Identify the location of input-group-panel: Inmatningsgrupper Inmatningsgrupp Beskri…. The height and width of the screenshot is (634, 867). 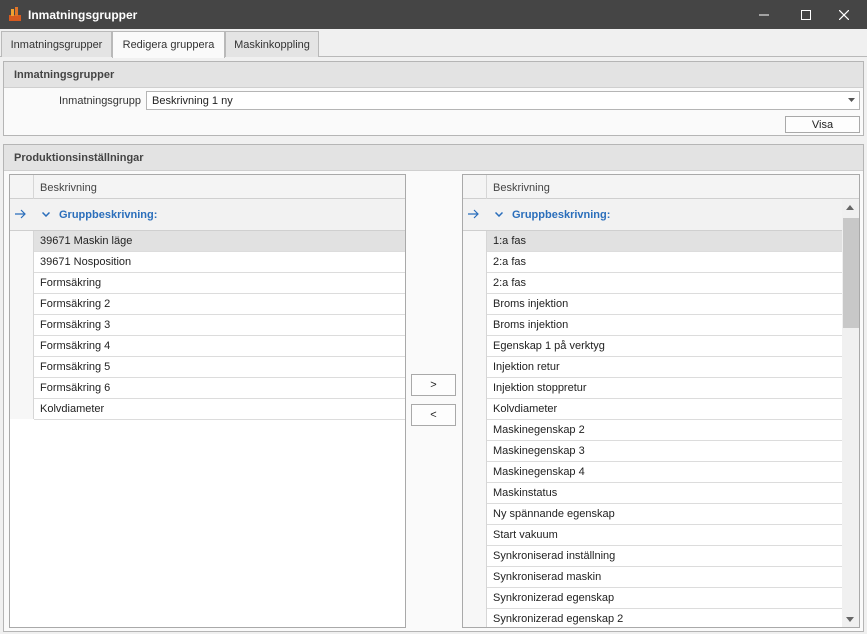
(433, 98).